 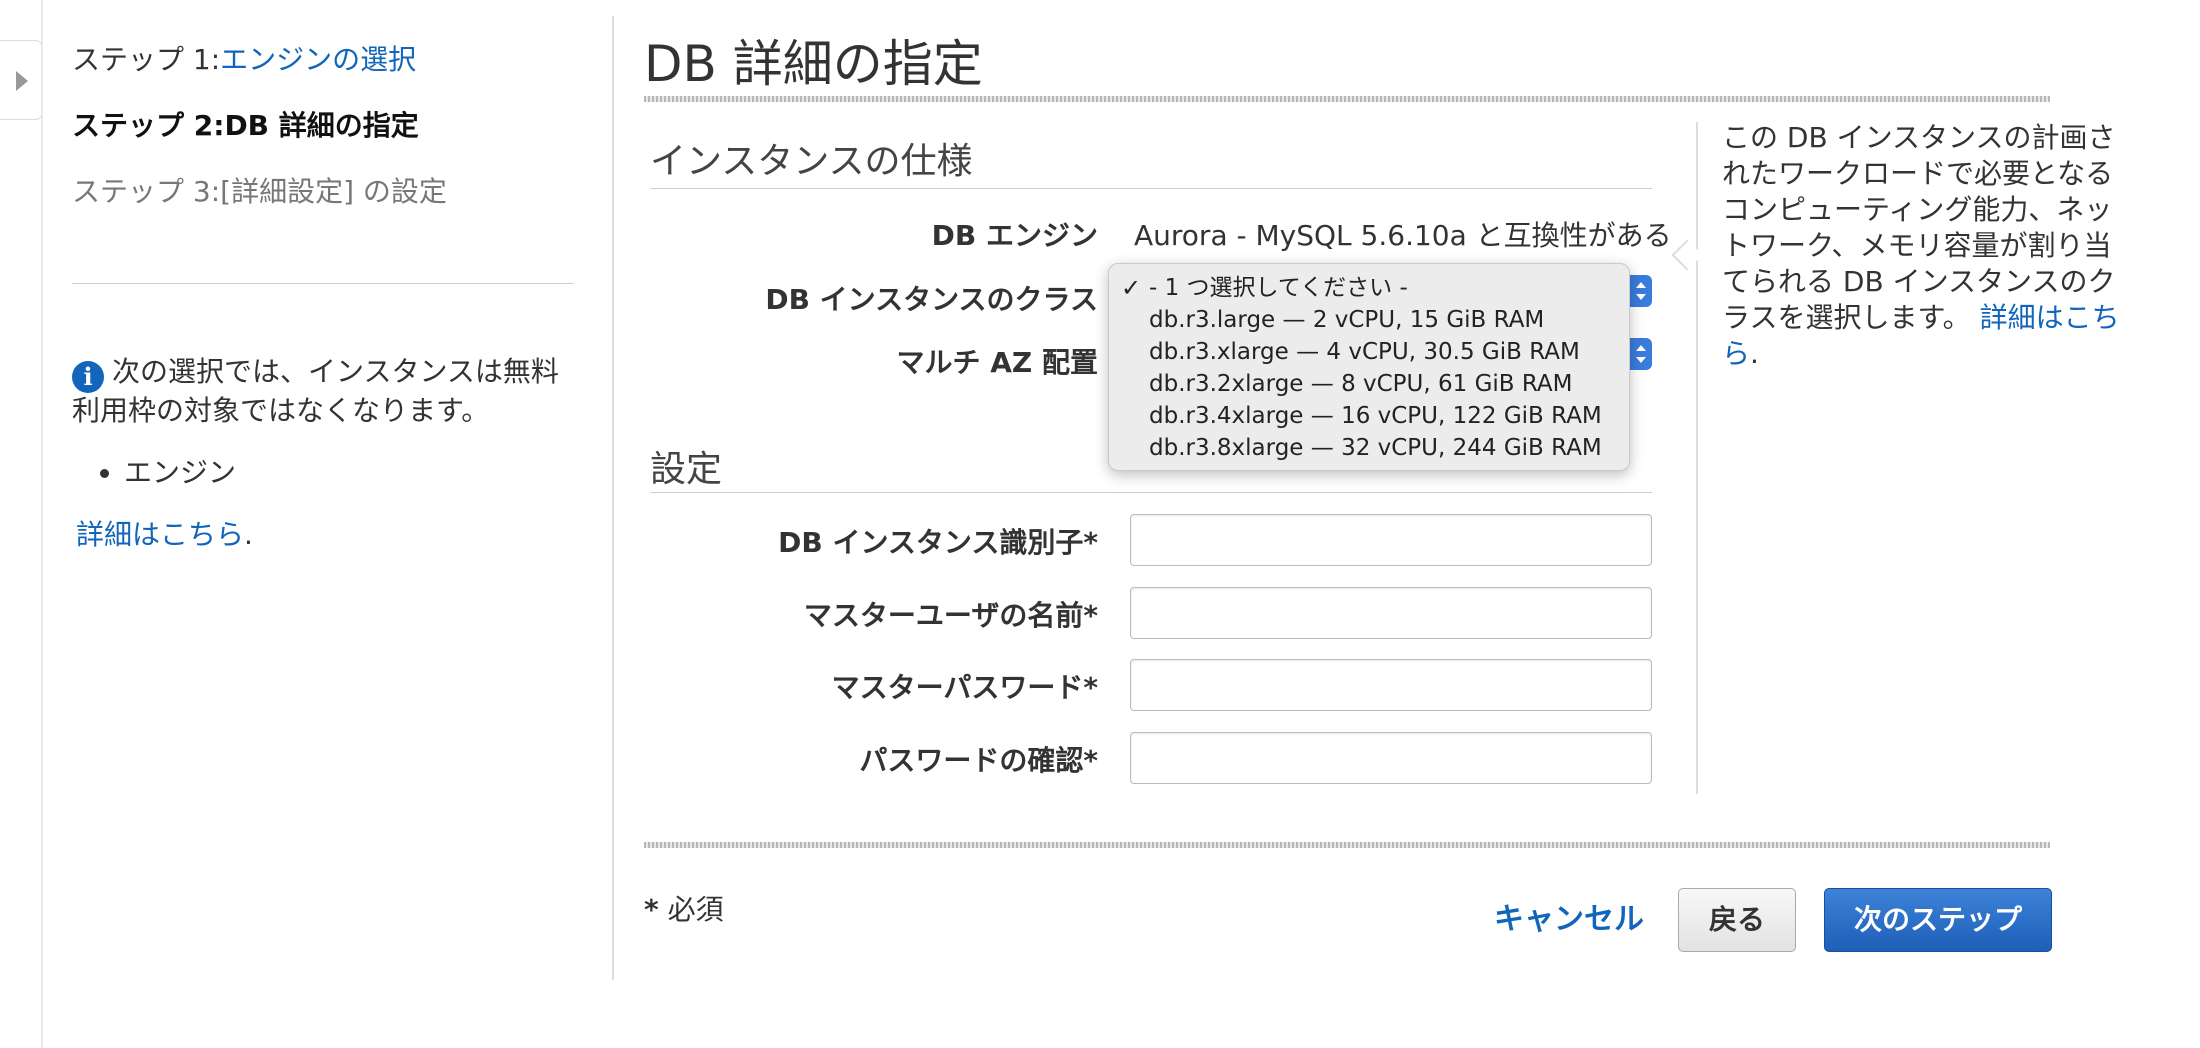 I want to click on multi-az-label: マルチ AZ 配置, so click(x=997, y=362).